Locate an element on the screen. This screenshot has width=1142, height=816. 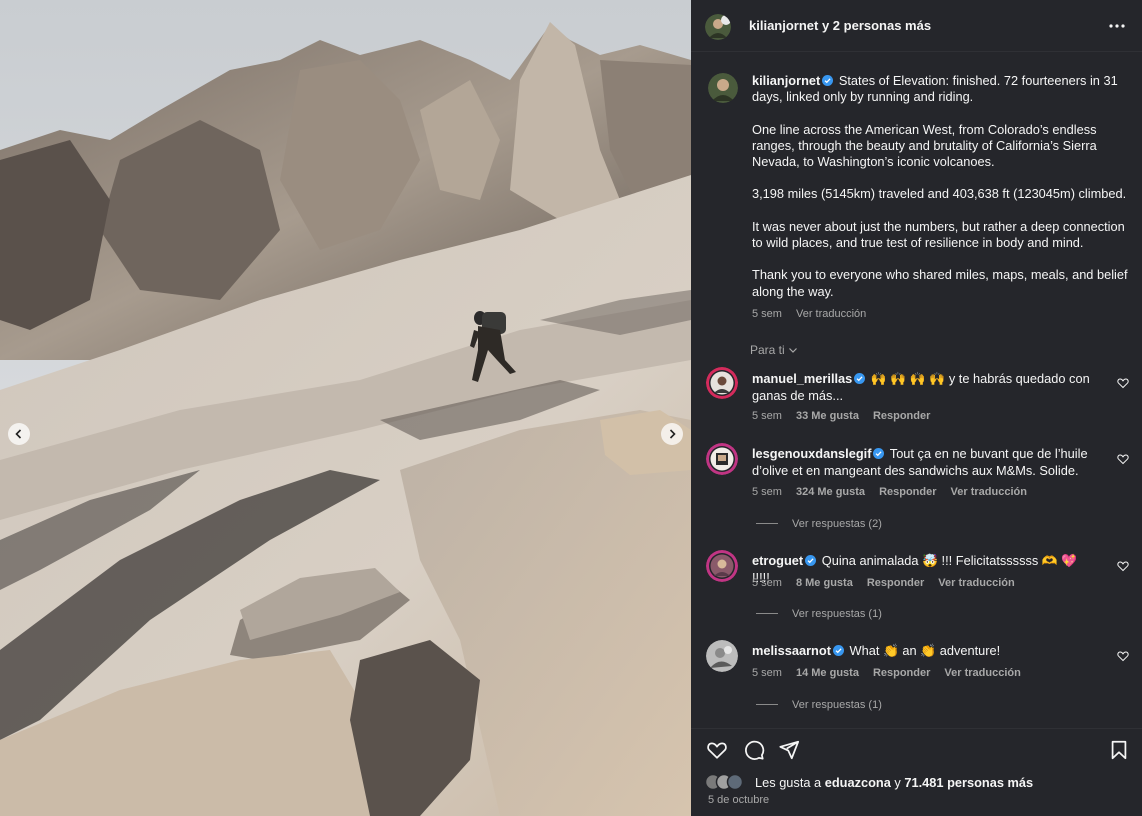
comment-likes: 8 Me gusta is located at coordinates (824, 583).